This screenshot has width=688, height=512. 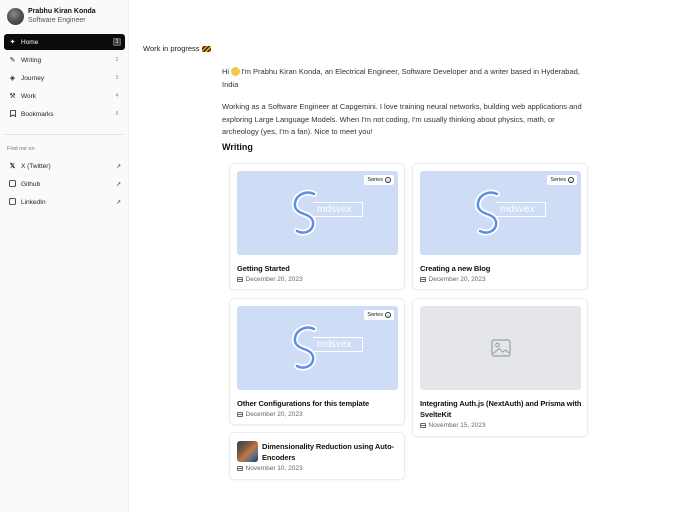 What do you see at coordinates (64, 96) in the screenshot?
I see `nav-item-work: ⚒ Work 4` at bounding box center [64, 96].